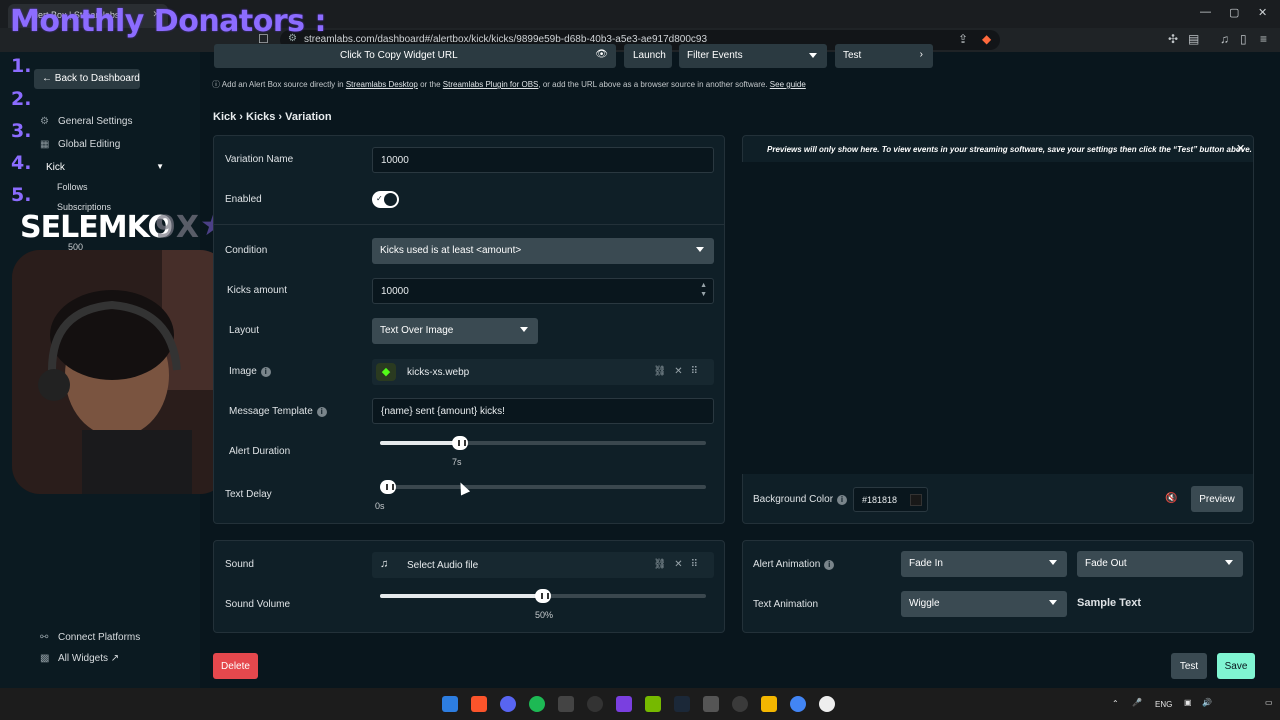 The height and width of the screenshot is (720, 1280). I want to click on nvidia-icon, so click(653, 704).